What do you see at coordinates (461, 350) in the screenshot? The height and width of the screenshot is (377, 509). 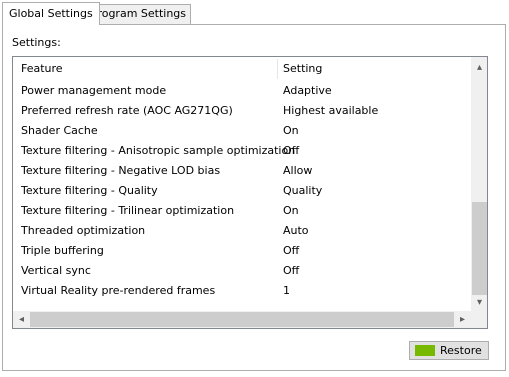 I see `restore-button-label: Restore` at bounding box center [461, 350].